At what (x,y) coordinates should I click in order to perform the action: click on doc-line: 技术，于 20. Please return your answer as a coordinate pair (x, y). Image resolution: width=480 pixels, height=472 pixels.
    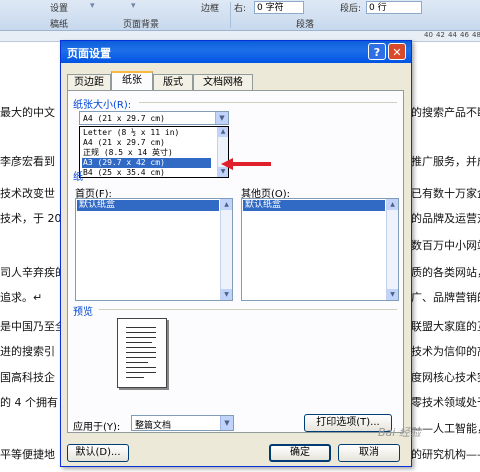
    Looking at the image, I should click on (31, 218).